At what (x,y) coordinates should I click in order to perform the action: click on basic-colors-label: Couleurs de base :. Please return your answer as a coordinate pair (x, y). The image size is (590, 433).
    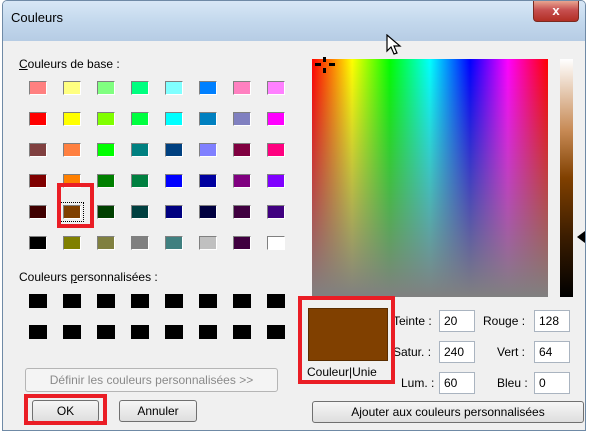
    Looking at the image, I should click on (69, 64).